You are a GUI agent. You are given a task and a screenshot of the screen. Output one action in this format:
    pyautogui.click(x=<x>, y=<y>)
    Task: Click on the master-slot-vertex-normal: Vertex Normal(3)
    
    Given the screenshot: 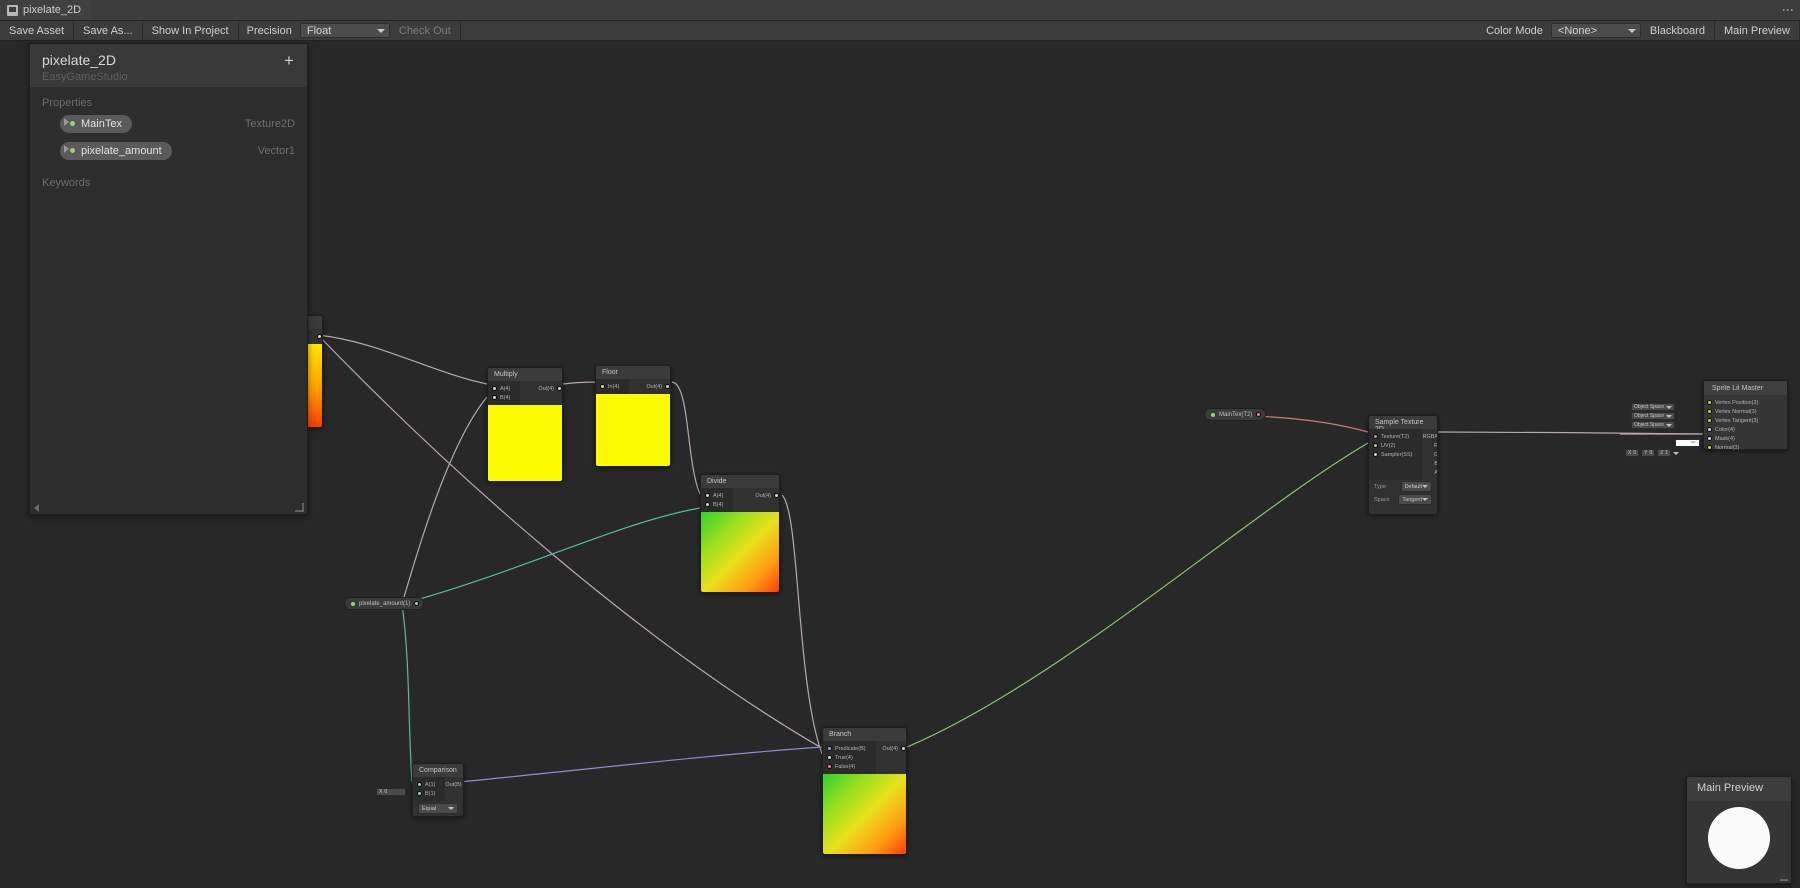 What is the action you would take?
    pyautogui.click(x=1745, y=411)
    